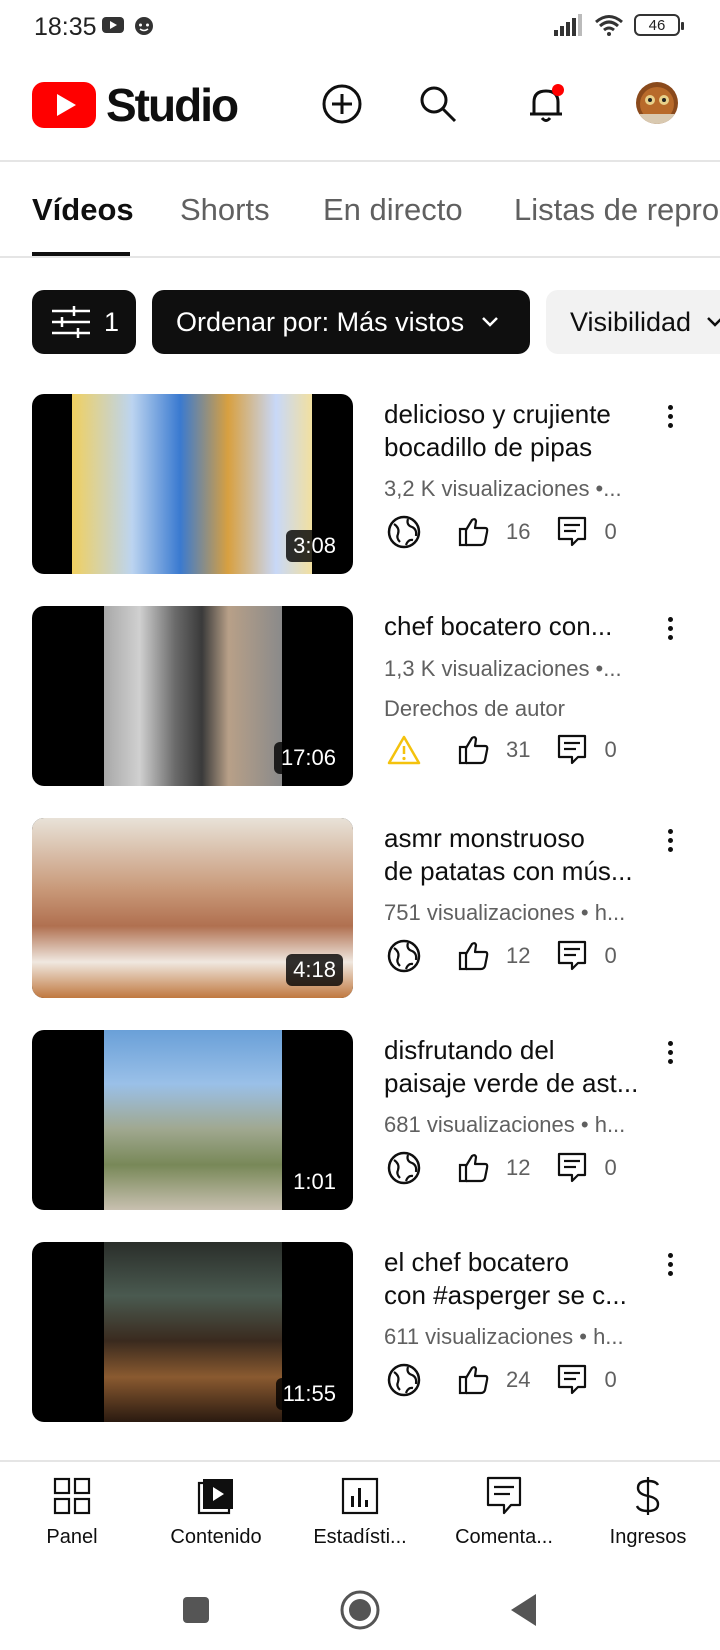  I want to click on video-thumbnail: 4:18, so click(192, 908).